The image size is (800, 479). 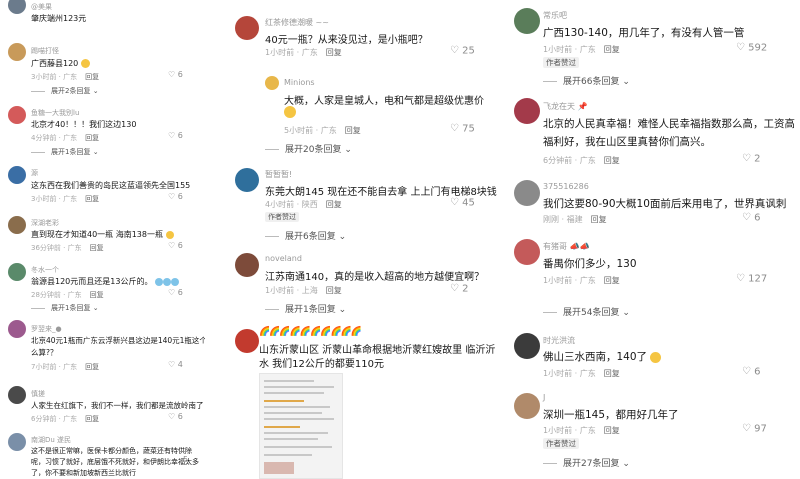 I want to click on comment-text-line: 水 我们12公斤的都要110元, so click(x=321, y=364).